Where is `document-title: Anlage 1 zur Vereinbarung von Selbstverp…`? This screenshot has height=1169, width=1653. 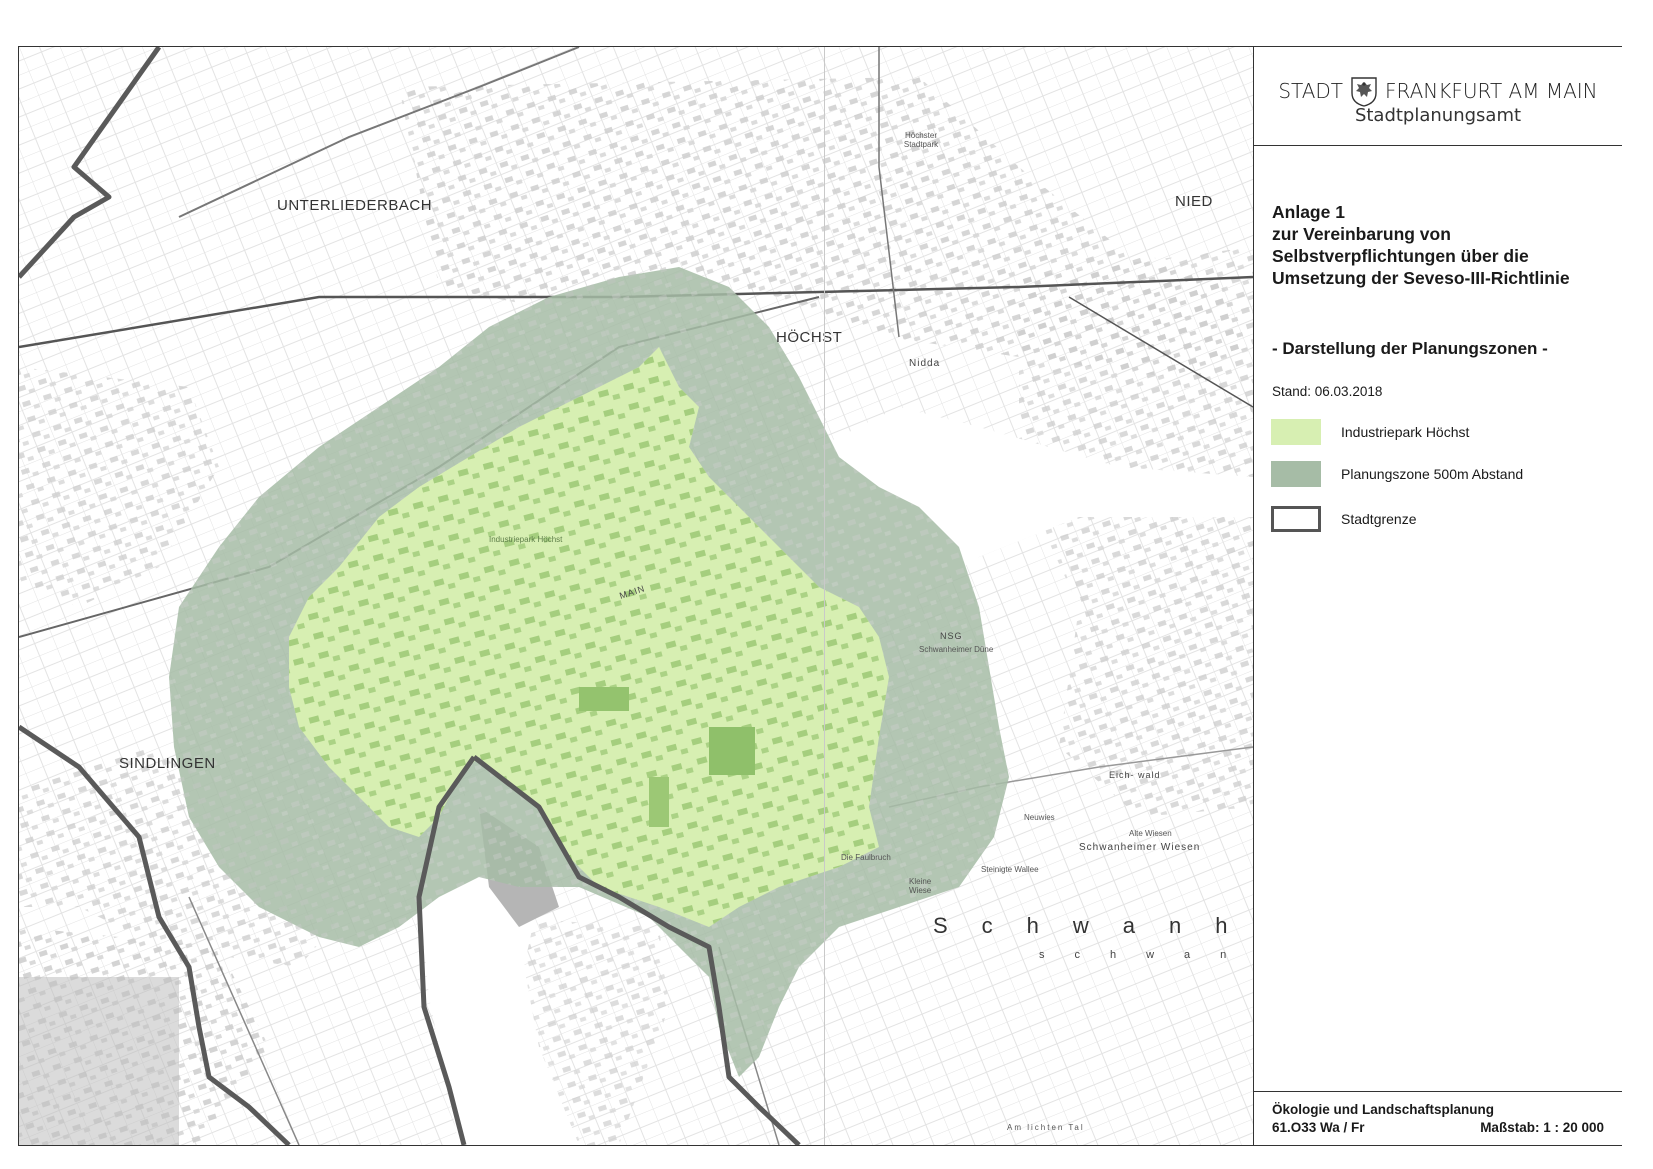
document-title: Anlage 1 zur Vereinbarung von Selbstverp… is located at coordinates (1442, 245).